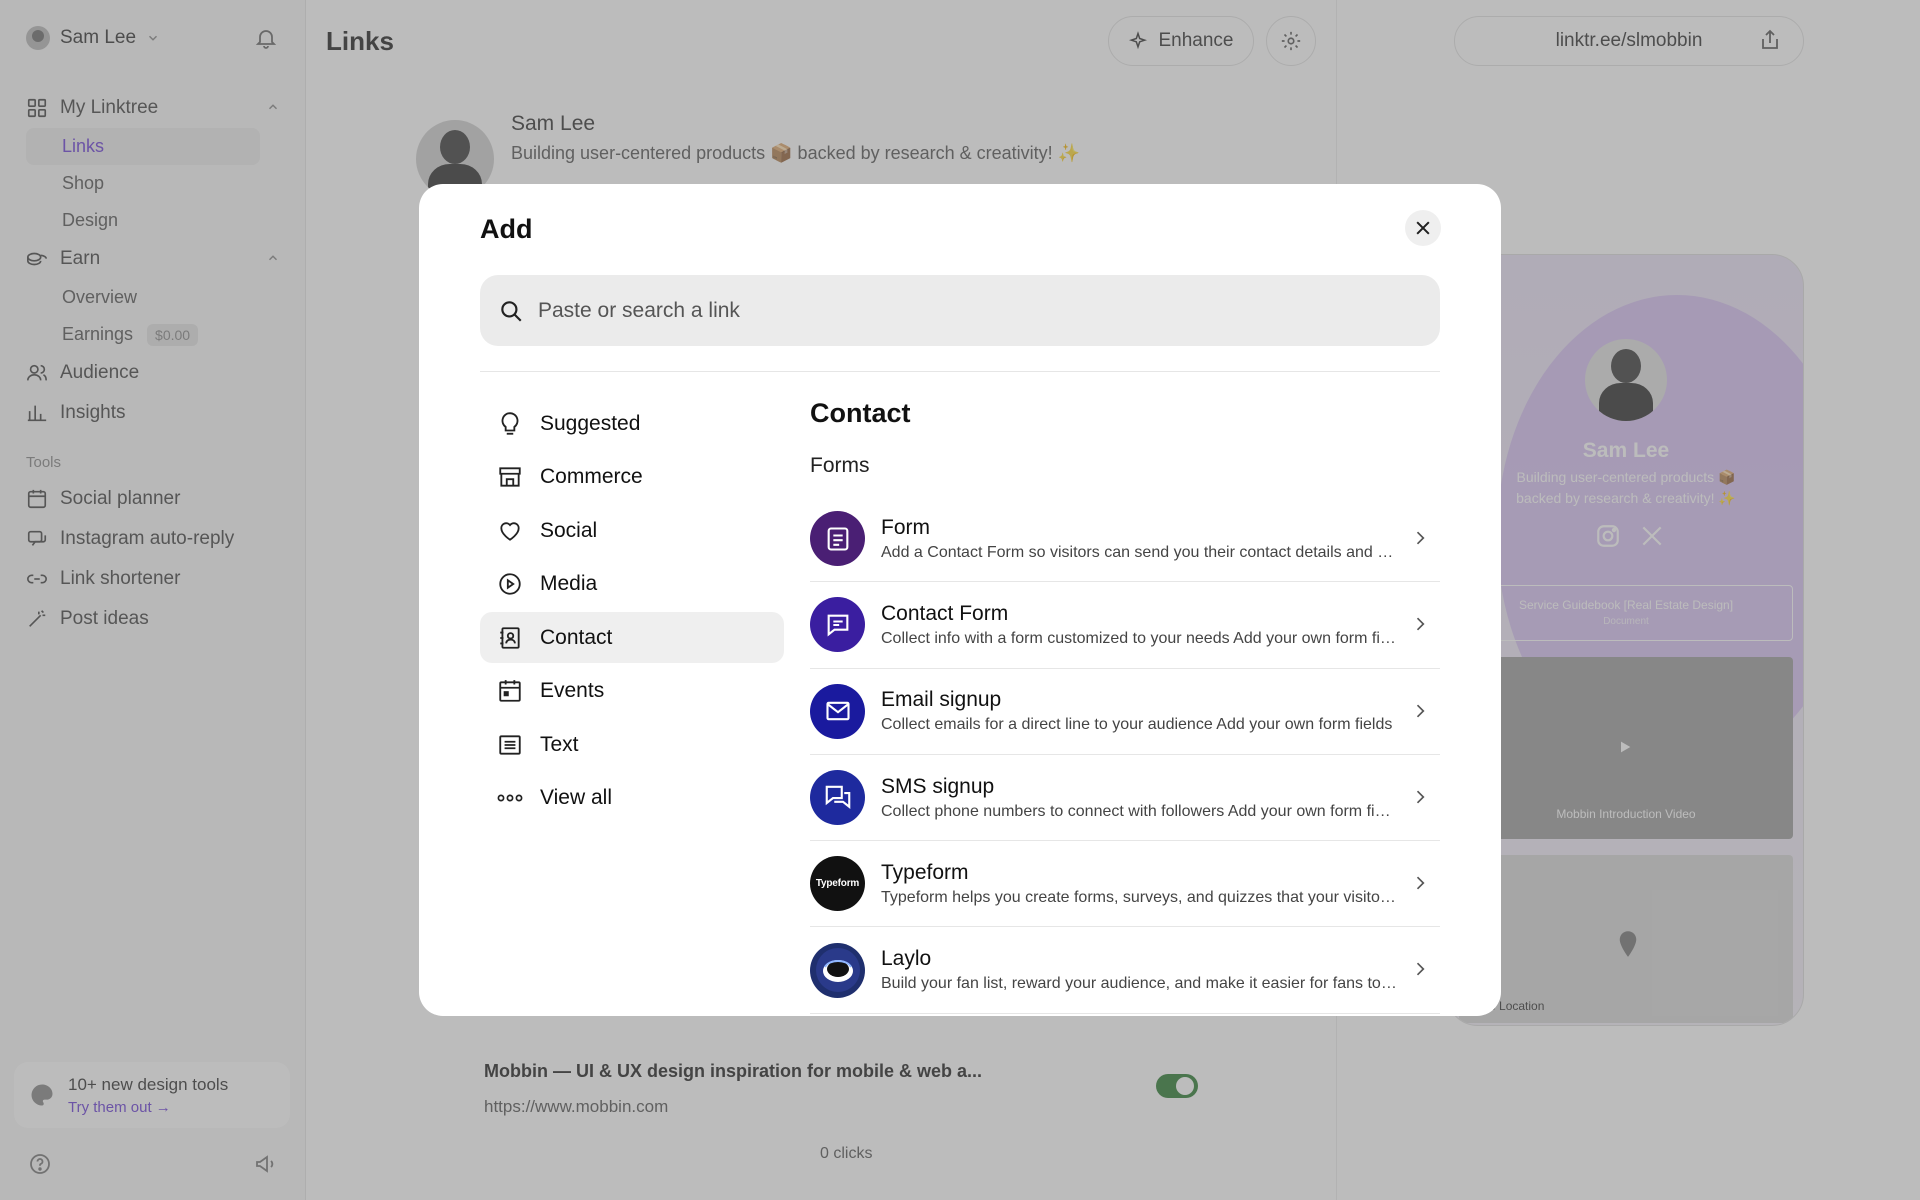 This screenshot has width=1920, height=1200. I want to click on category-label: Events, so click(572, 690).